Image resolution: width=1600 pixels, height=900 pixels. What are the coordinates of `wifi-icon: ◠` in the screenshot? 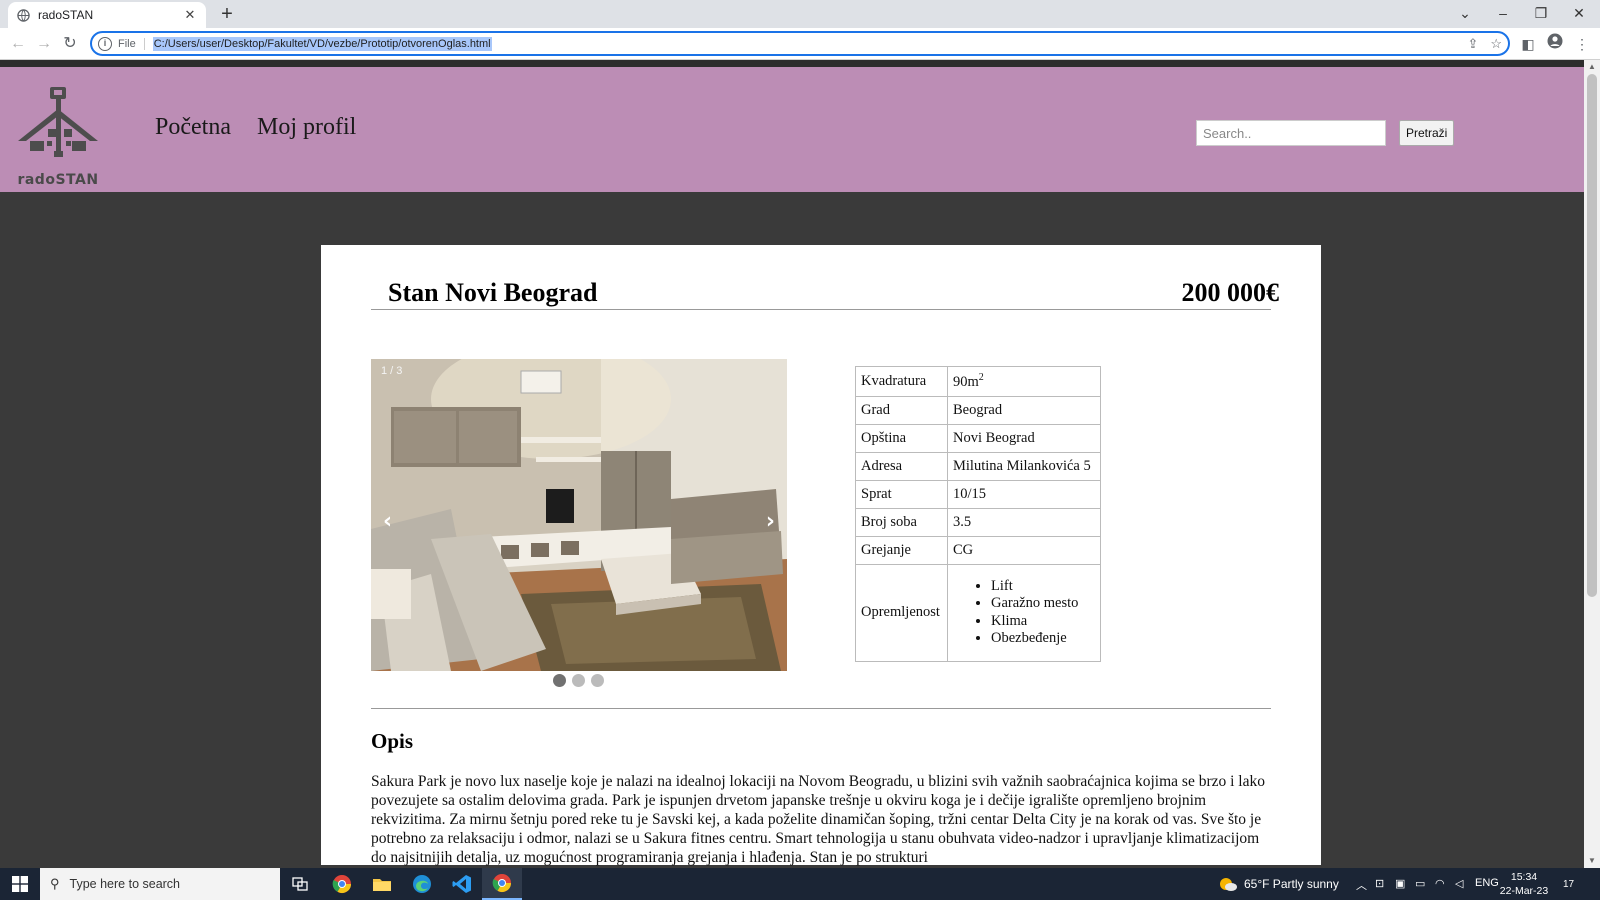 It's located at (1440, 883).